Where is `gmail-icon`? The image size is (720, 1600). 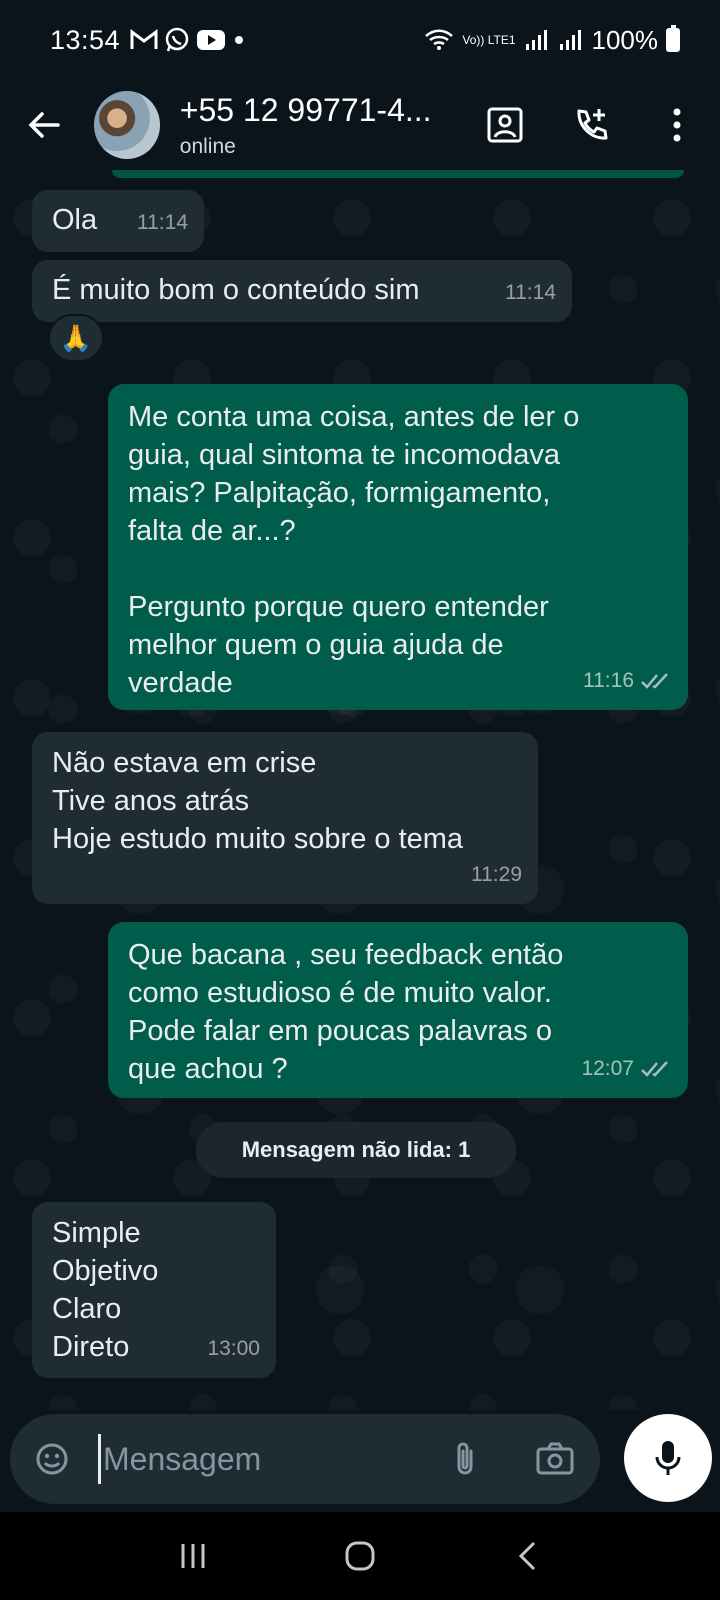 gmail-icon is located at coordinates (144, 40).